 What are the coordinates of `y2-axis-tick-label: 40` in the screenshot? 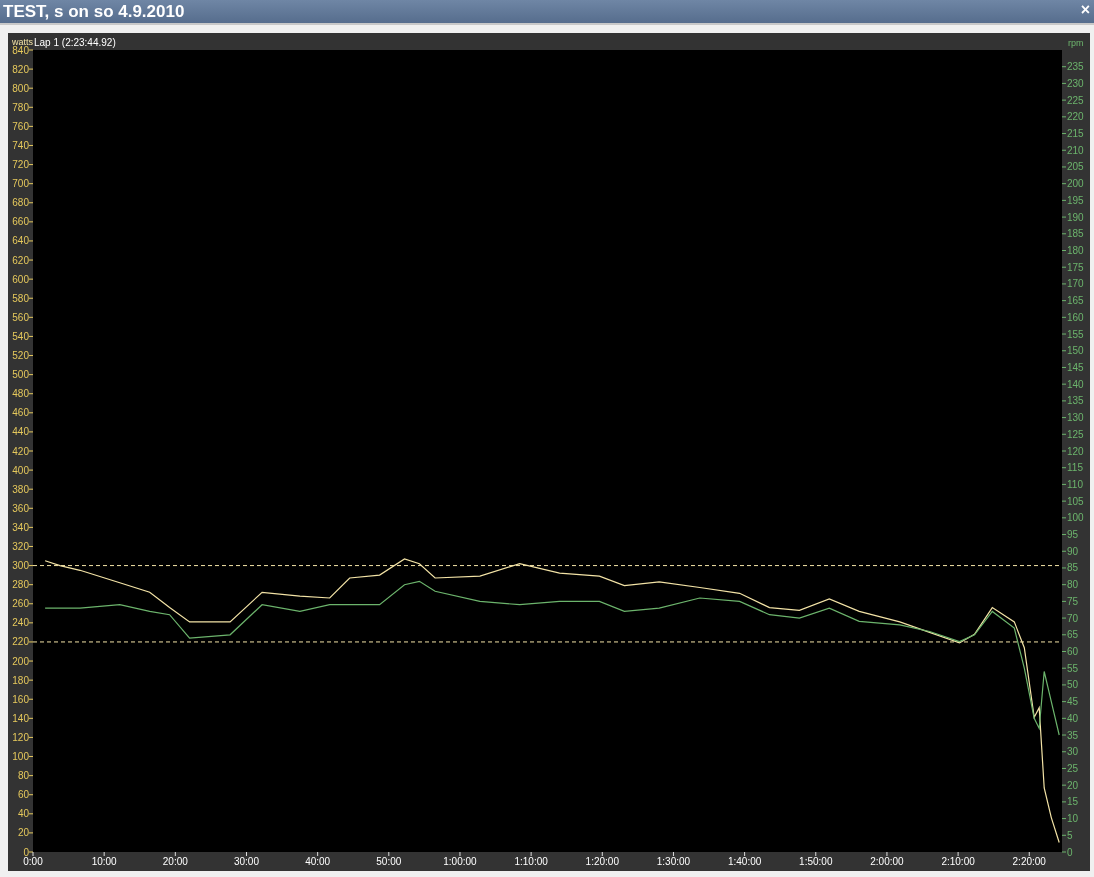 It's located at (1073, 718).